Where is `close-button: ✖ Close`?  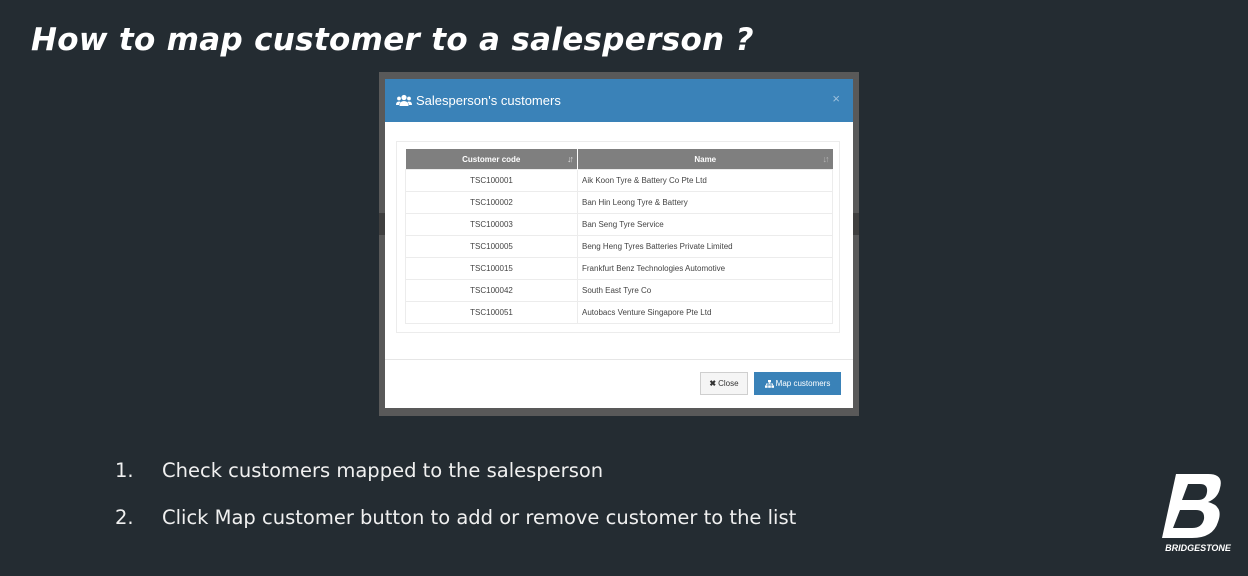 close-button: ✖ Close is located at coordinates (724, 383).